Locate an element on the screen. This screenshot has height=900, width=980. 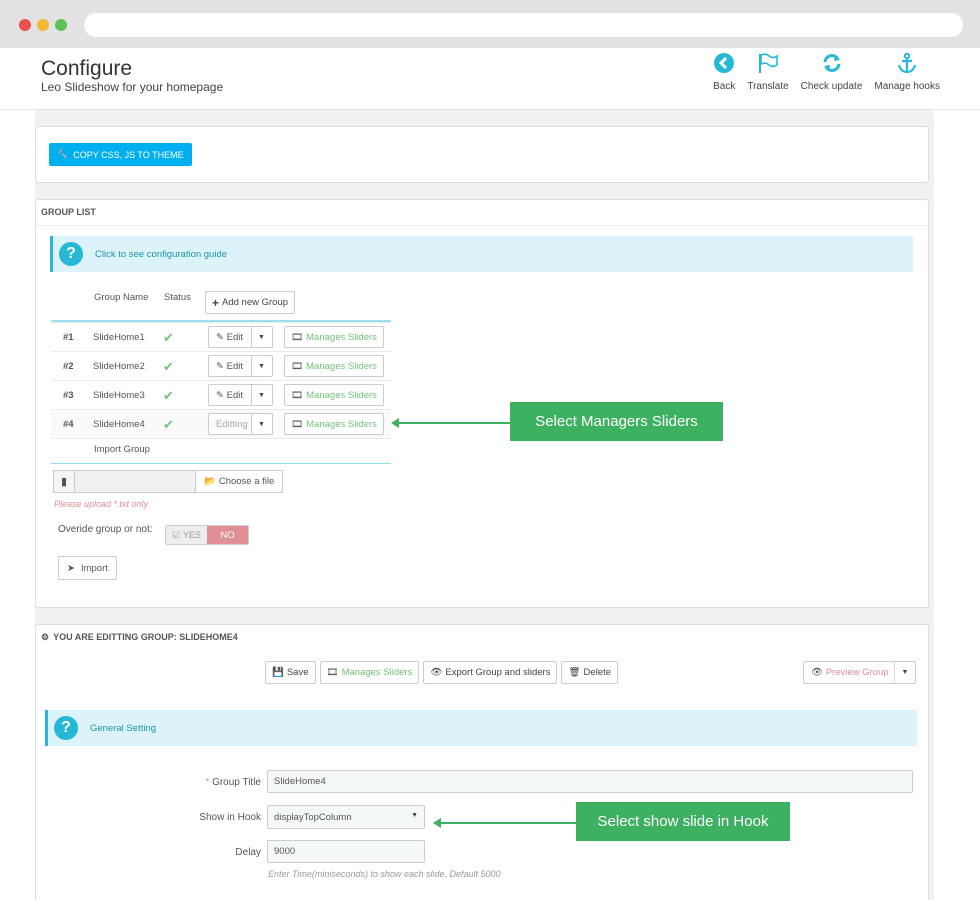
page-title: Configure is located at coordinates (87, 68).